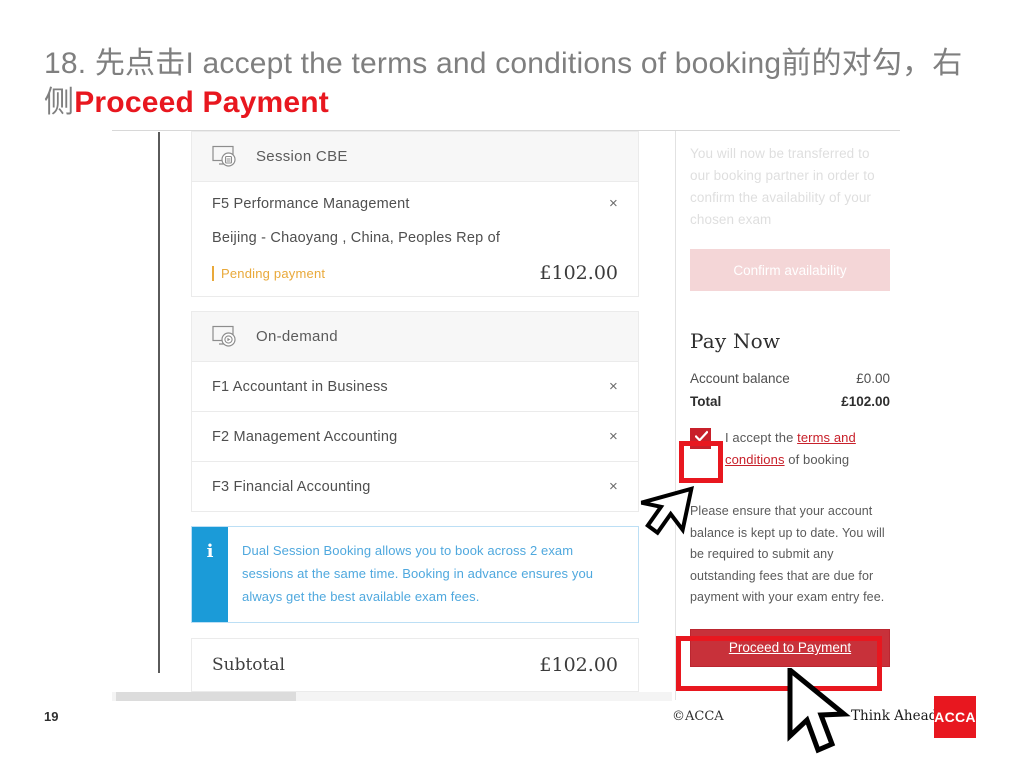  I want to click on account-balance-row: Account balance £0.00, so click(790, 378).